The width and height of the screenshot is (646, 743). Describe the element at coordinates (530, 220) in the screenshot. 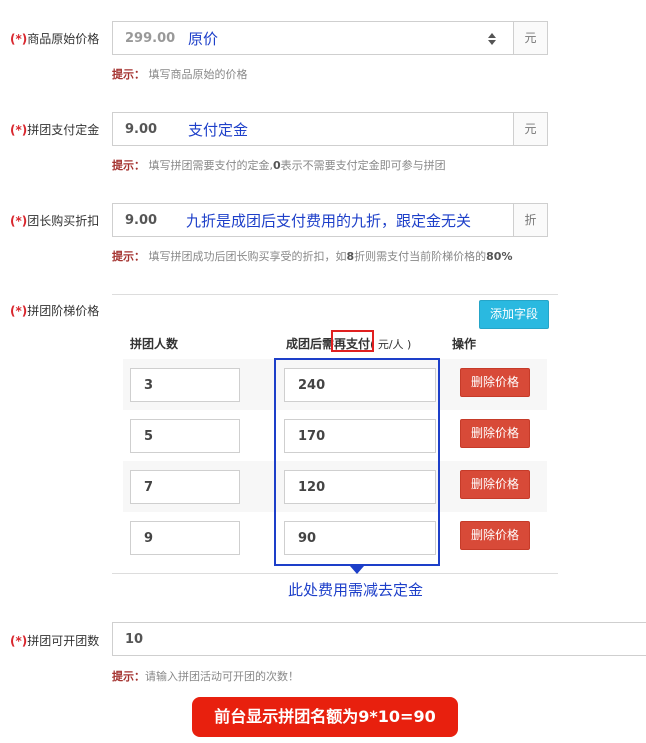

I see `leader-discount-unit: 折` at that location.